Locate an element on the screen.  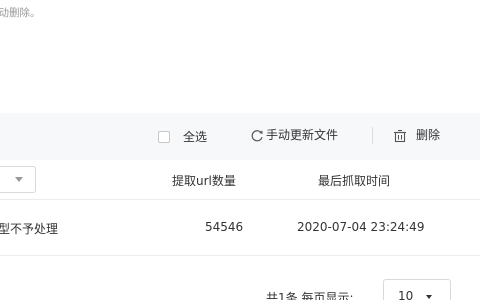
delete-label: 删除 is located at coordinates (428, 135).